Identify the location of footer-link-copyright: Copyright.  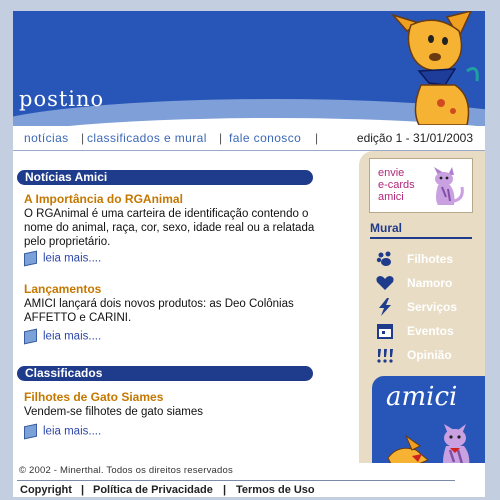
(46, 490).